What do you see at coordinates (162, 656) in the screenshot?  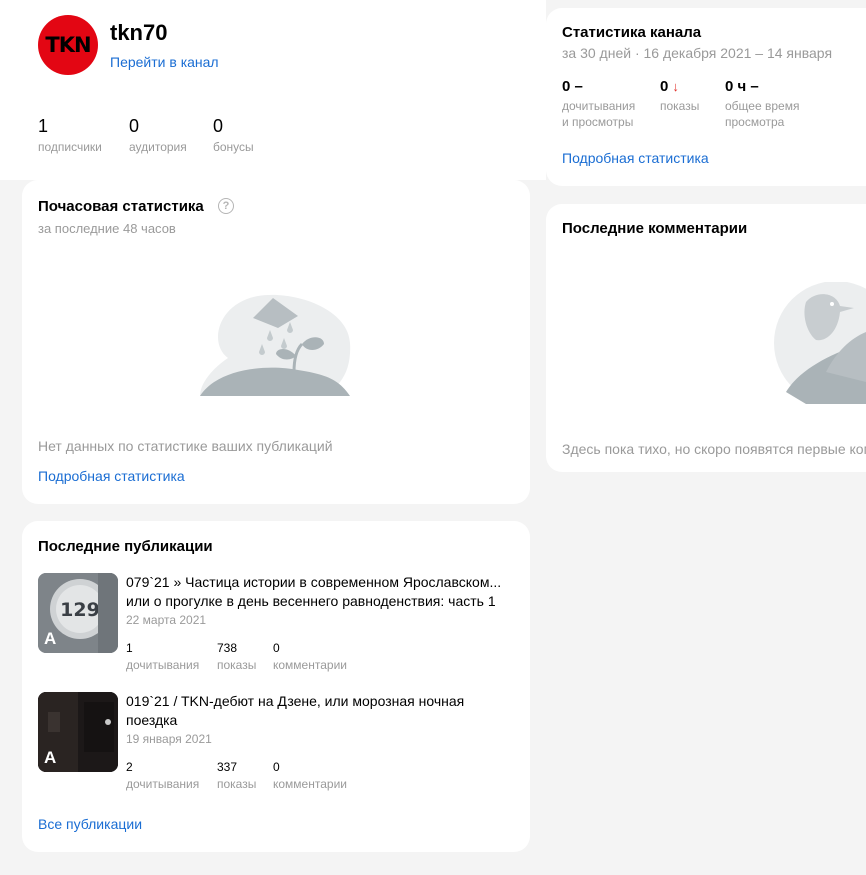 I see `publication-reads: 1 дочитывания` at bounding box center [162, 656].